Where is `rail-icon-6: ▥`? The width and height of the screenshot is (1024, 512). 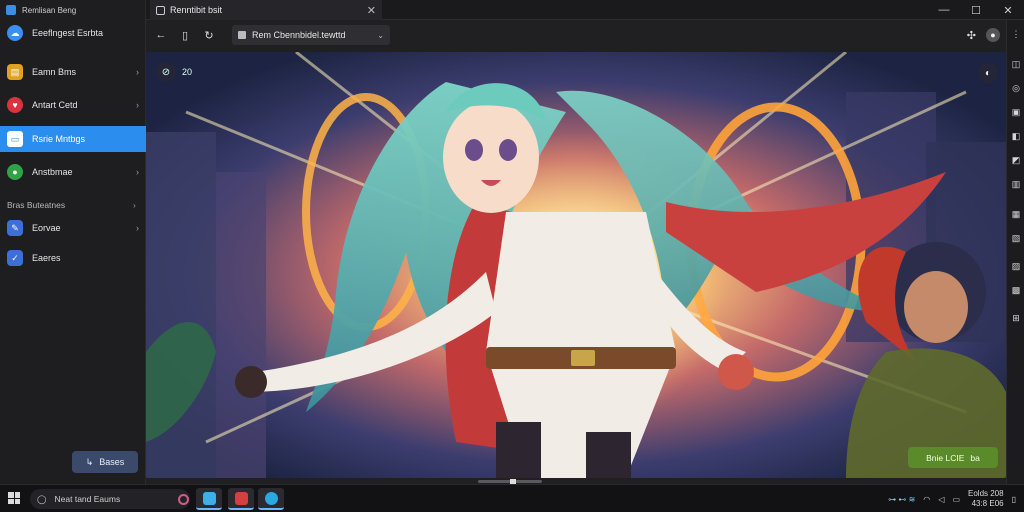
rail-icon-6: ▥ is located at coordinates (1016, 184).